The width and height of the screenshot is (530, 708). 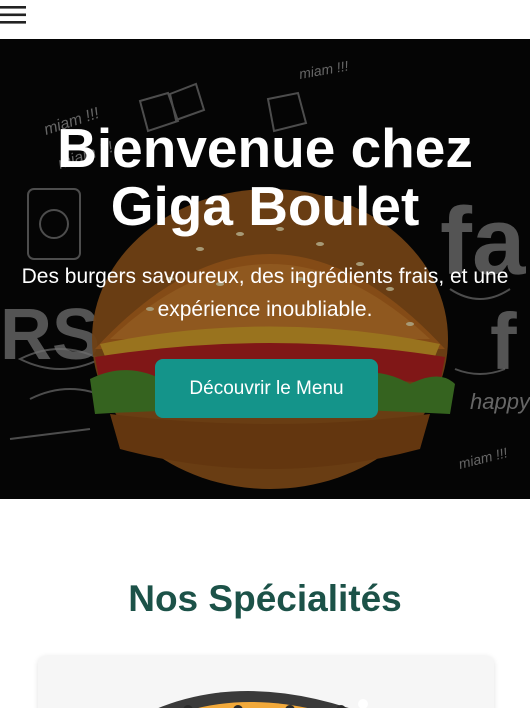 I want to click on hero-title-line2: Giga Boulet, so click(x=265, y=206).